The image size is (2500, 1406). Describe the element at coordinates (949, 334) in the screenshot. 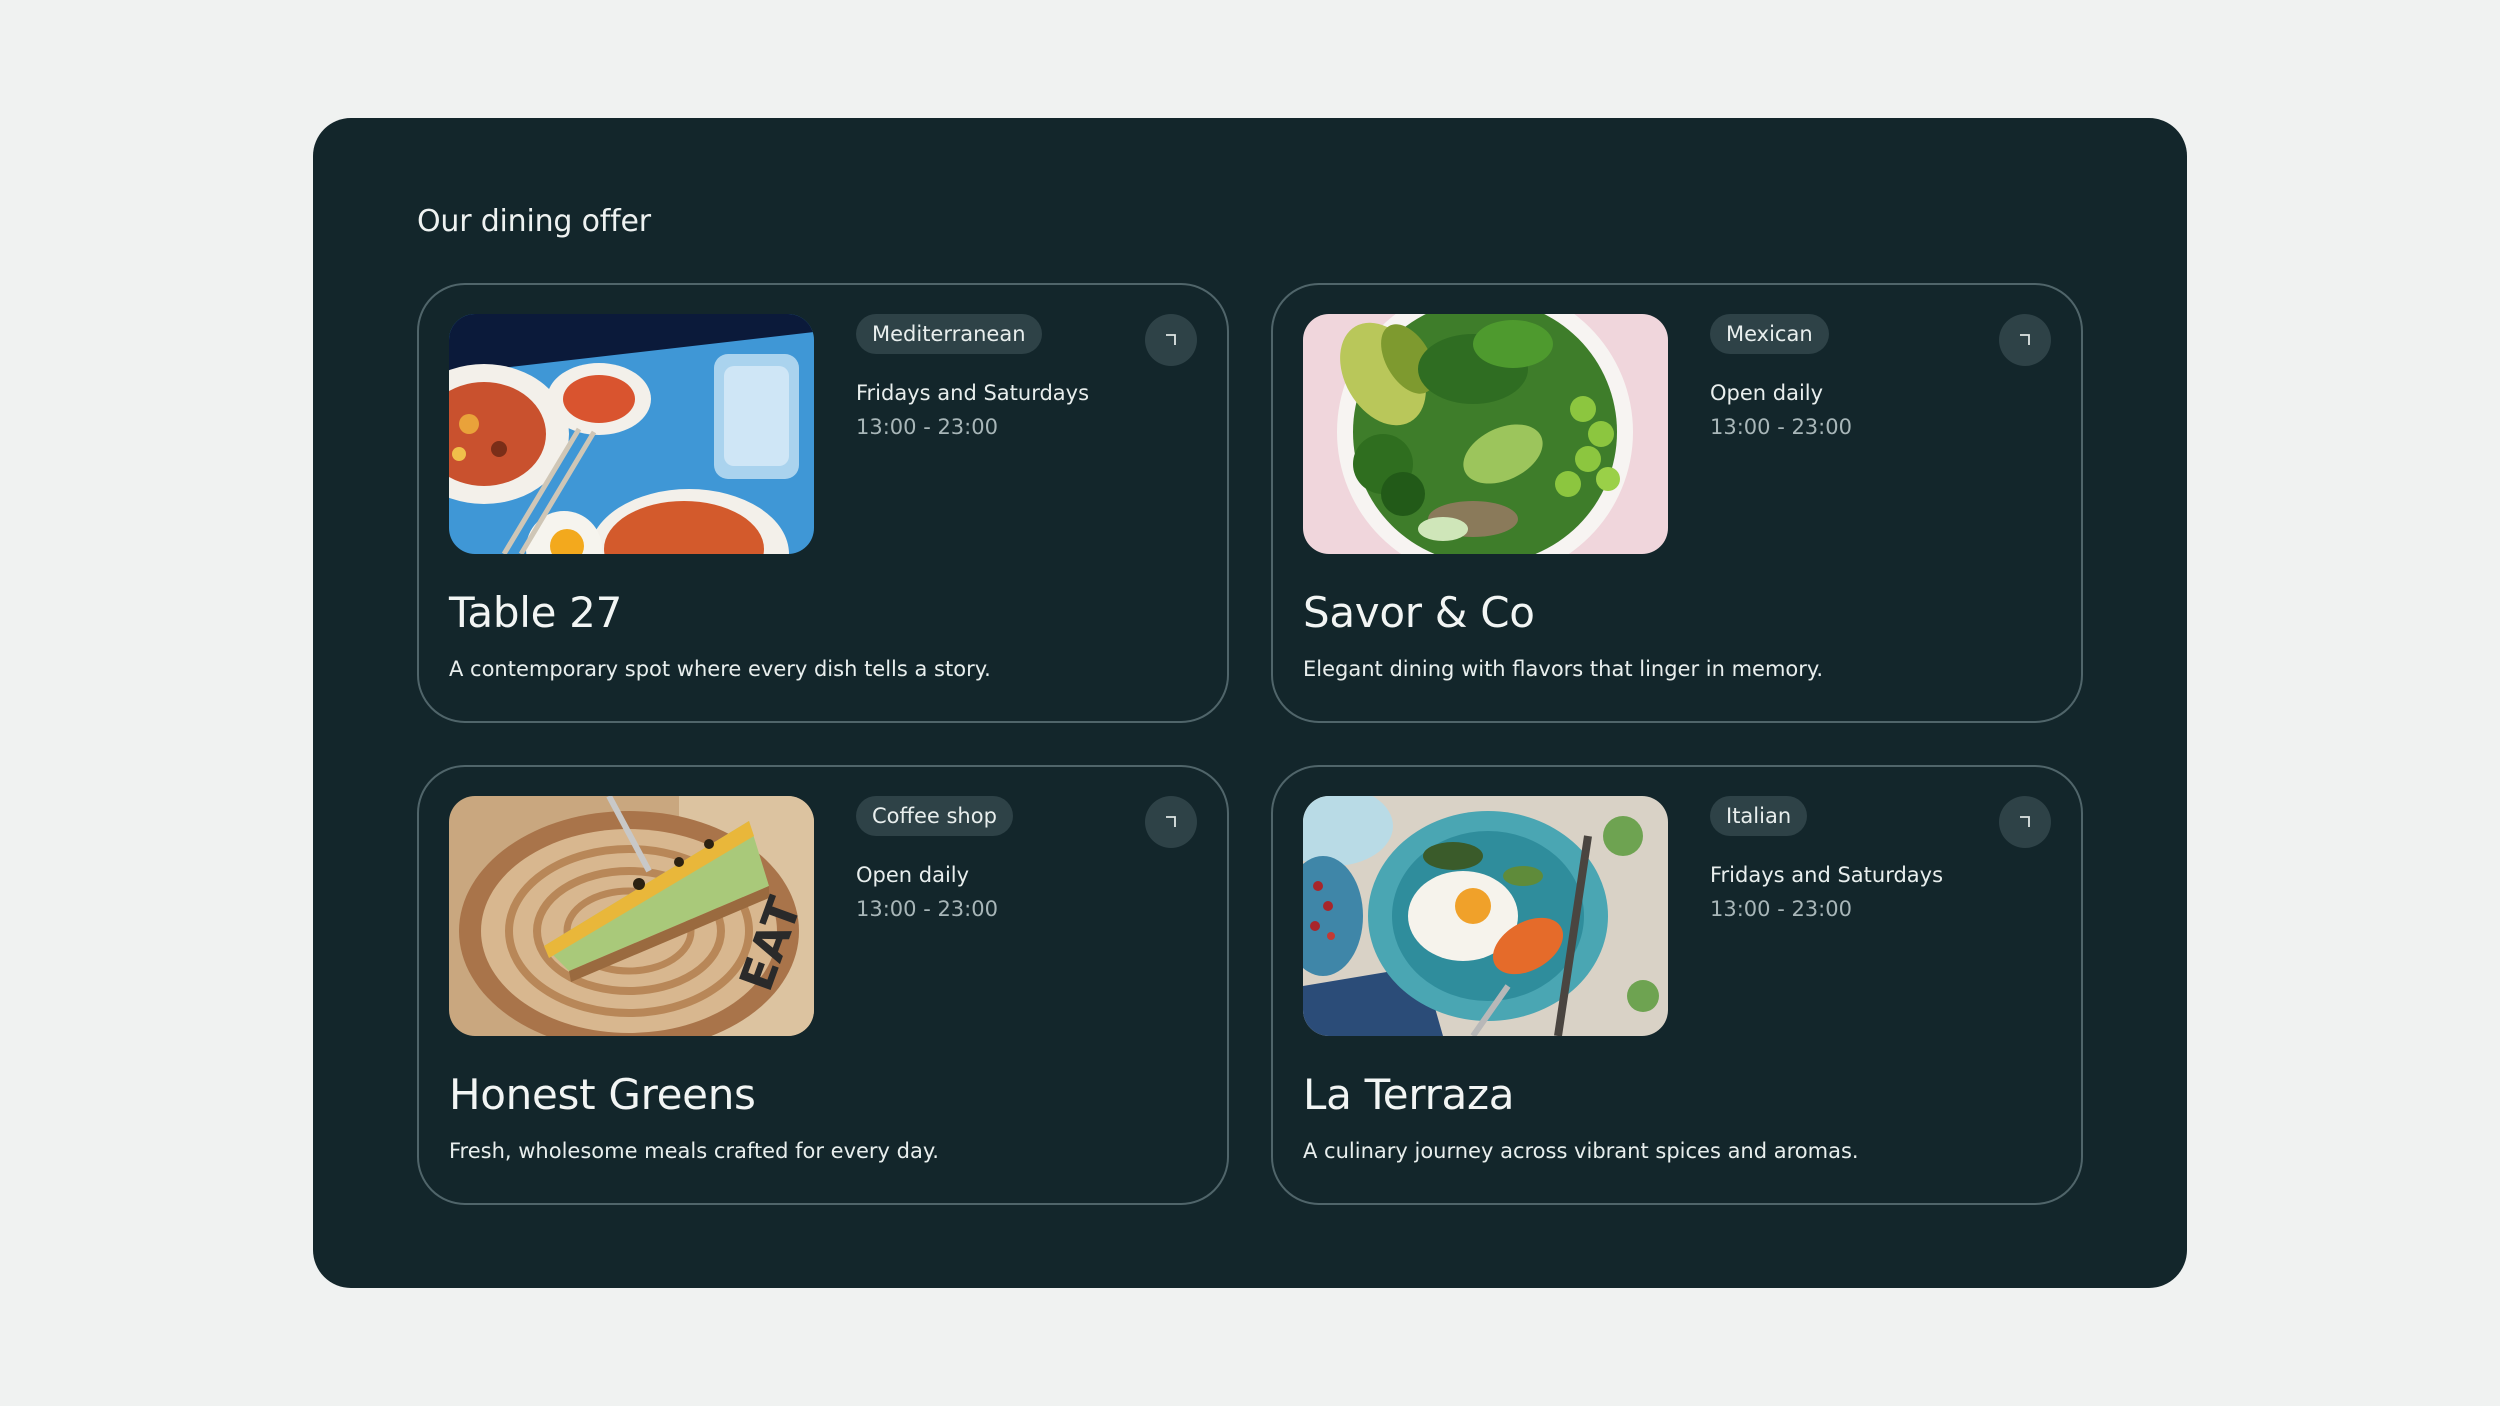

I see `cuisine-tag: Mediterranean` at that location.